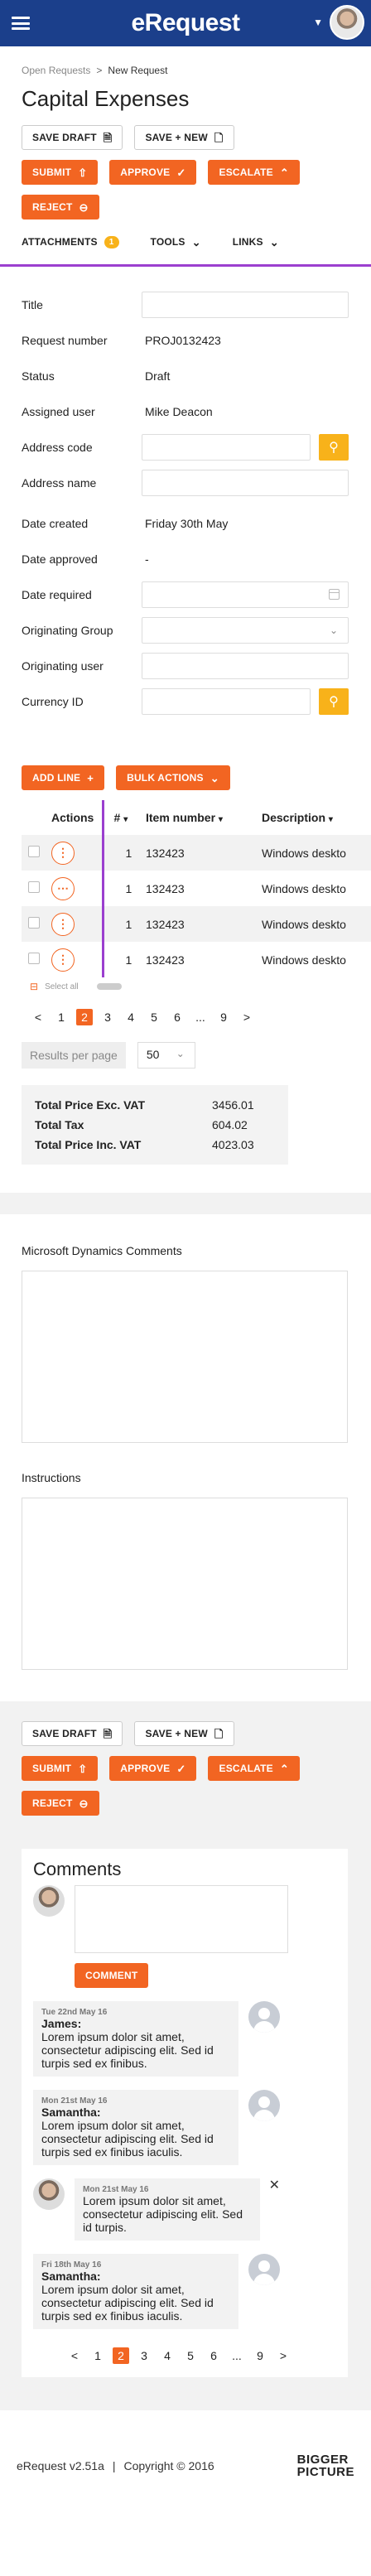 Image resolution: width=371 pixels, height=2576 pixels. What do you see at coordinates (245, 595) in the screenshot?
I see `date-required-input` at bounding box center [245, 595].